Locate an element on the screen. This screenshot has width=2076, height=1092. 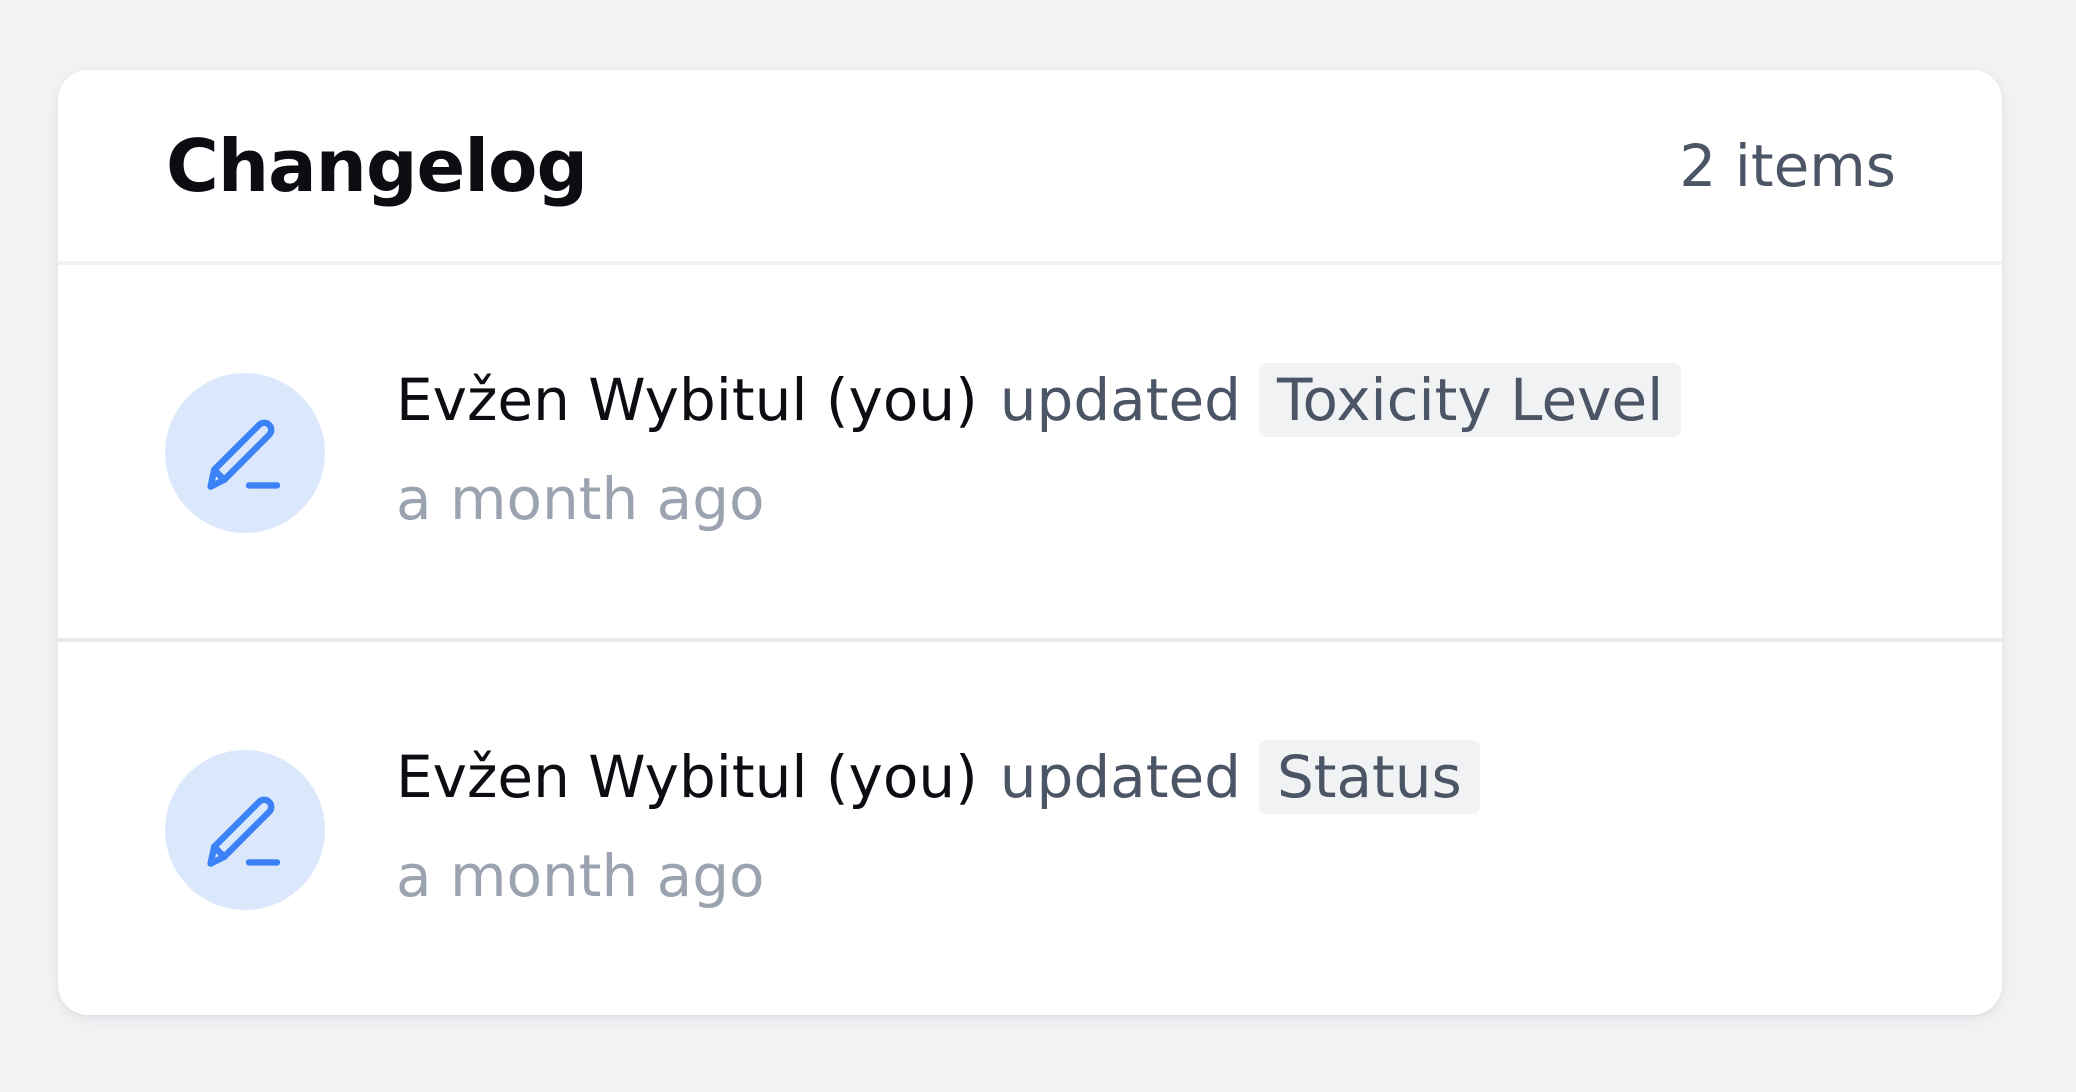
entry-field-chip: Toxicity Level is located at coordinates (1470, 400).